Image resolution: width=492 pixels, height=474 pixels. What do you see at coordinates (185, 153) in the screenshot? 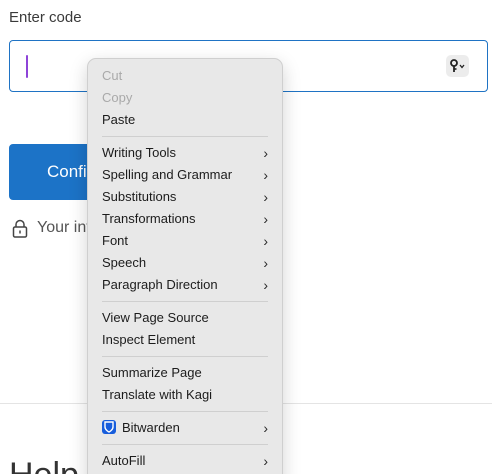
I see `menu-item-writing-tools: Writing Tools ›` at bounding box center [185, 153].